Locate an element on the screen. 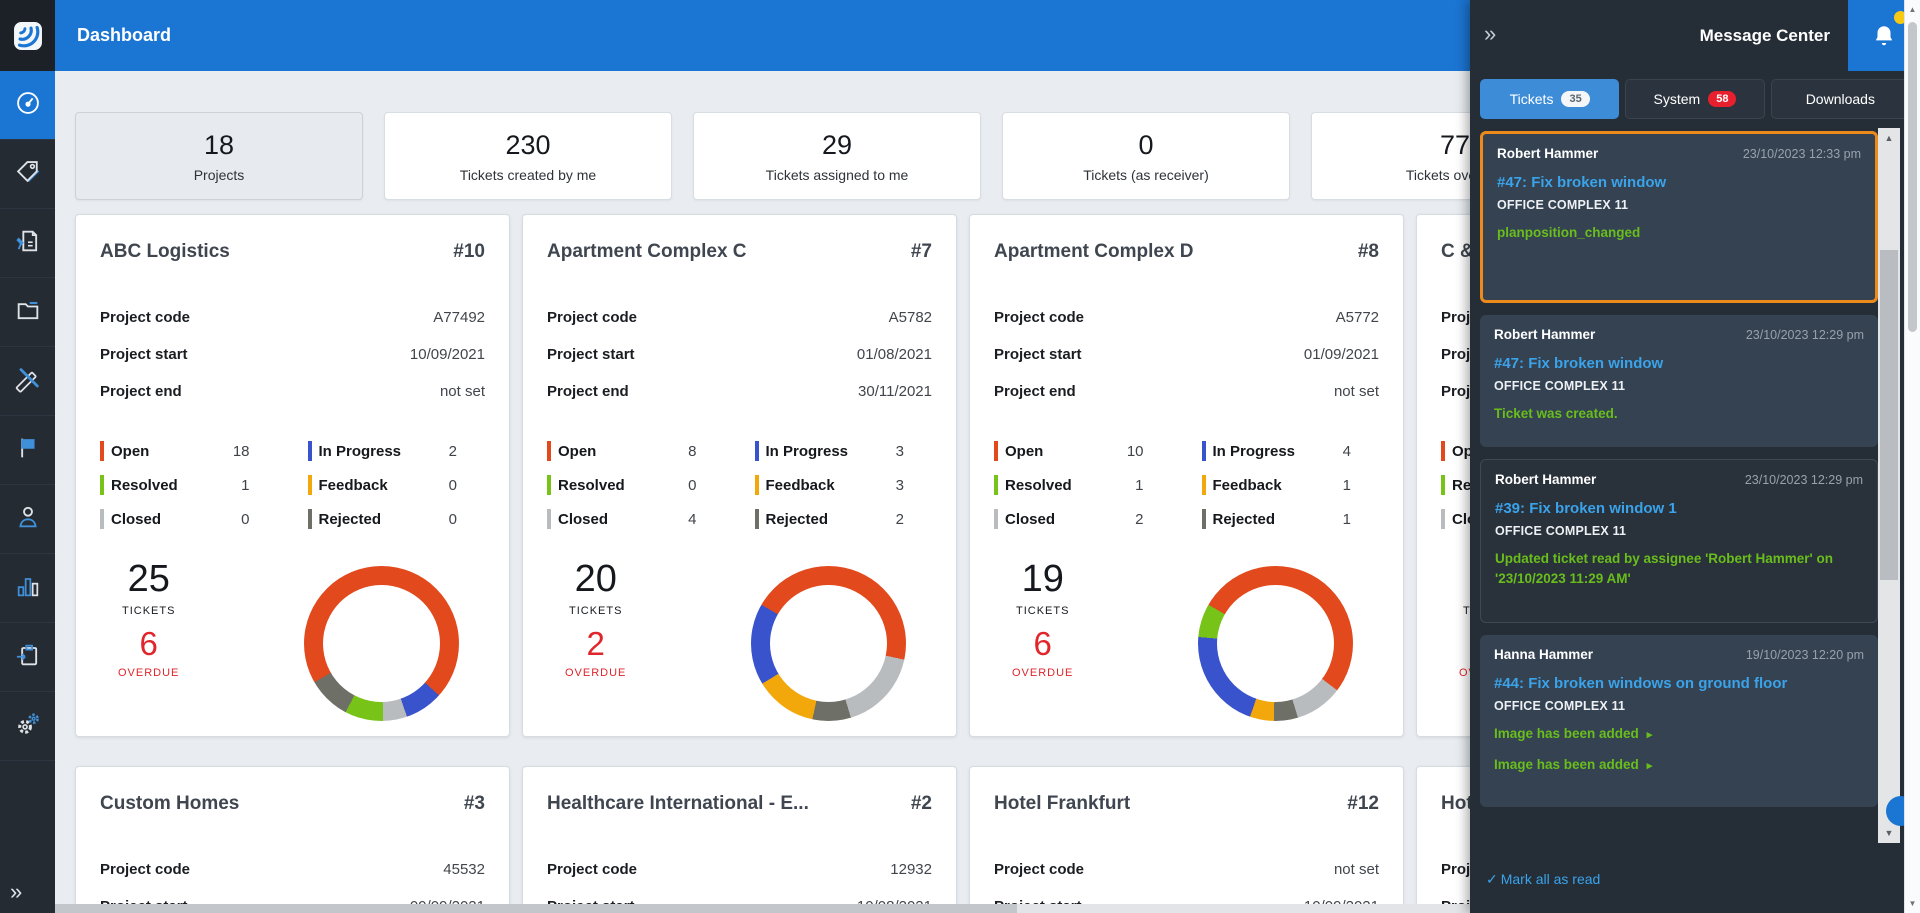 Image resolution: width=1920 pixels, height=913 pixels. scroll-up-icon: ▲ is located at coordinates (1889, 138).